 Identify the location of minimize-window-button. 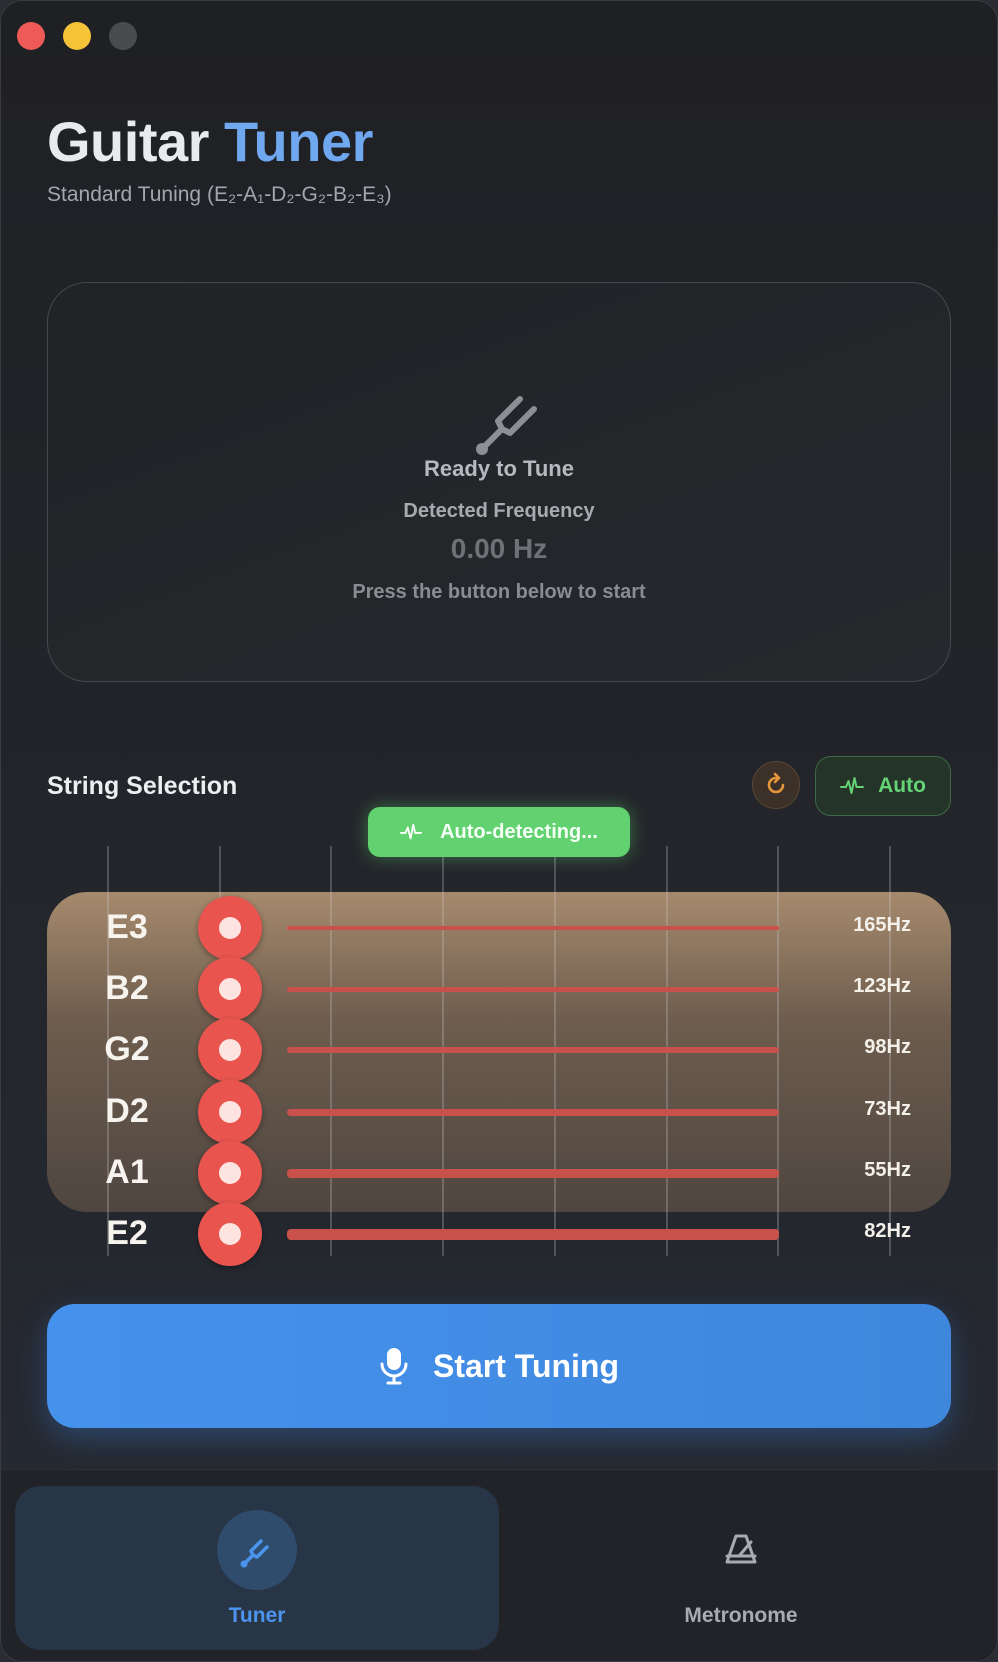
(77, 36).